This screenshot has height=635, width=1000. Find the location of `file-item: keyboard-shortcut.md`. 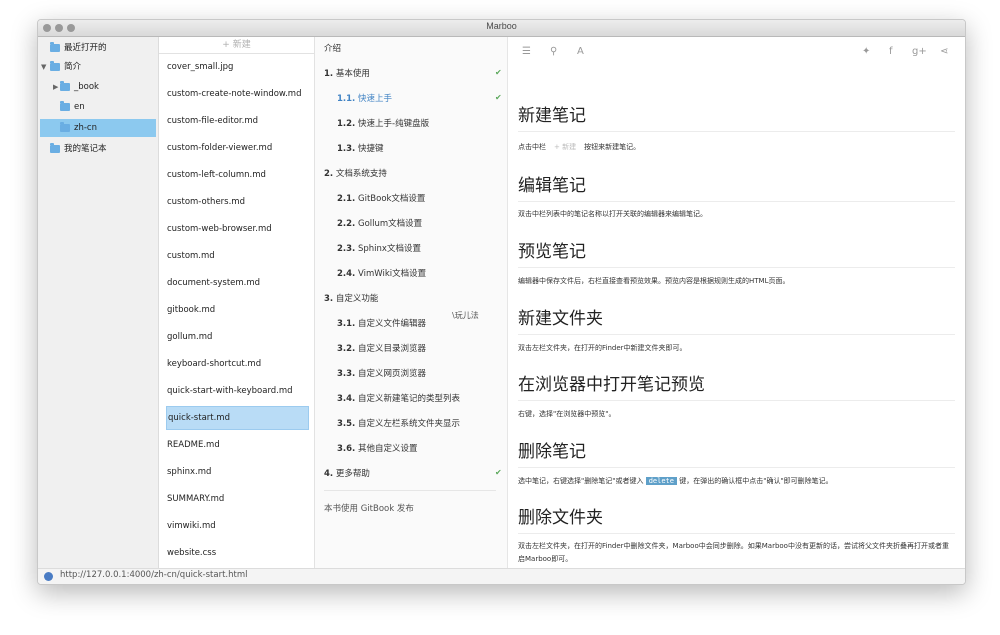

file-item: keyboard-shortcut.md is located at coordinates (236, 364).